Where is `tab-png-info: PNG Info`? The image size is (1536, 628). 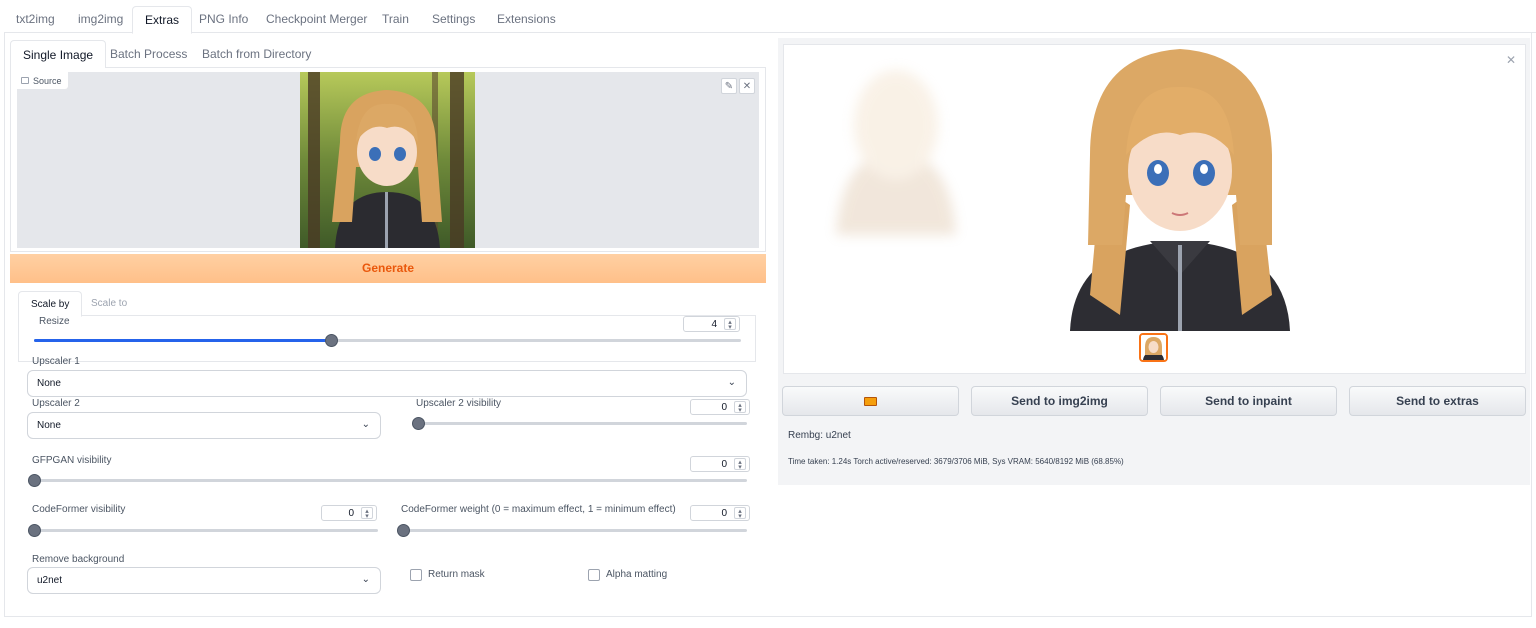
tab-png-info: PNG Info is located at coordinates (223, 19).